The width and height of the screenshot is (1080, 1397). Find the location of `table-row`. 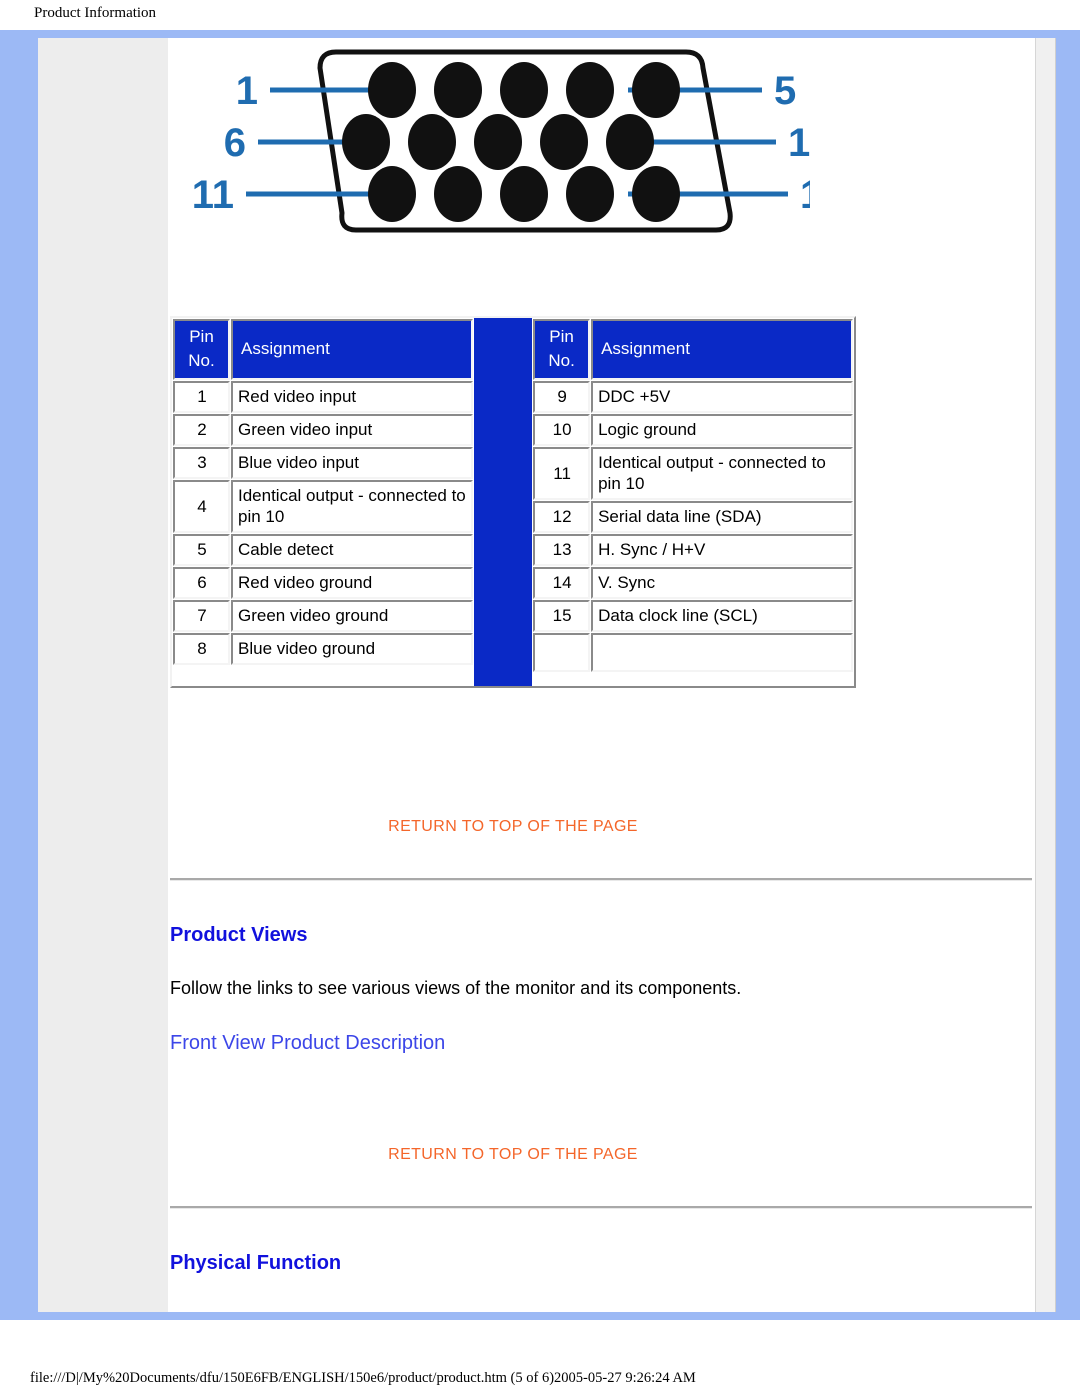

table-row is located at coordinates (693, 652).